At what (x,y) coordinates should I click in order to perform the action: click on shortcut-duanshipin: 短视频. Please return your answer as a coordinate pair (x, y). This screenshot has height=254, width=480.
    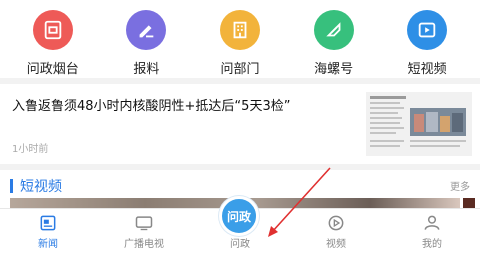
    Looking at the image, I should click on (427, 44).